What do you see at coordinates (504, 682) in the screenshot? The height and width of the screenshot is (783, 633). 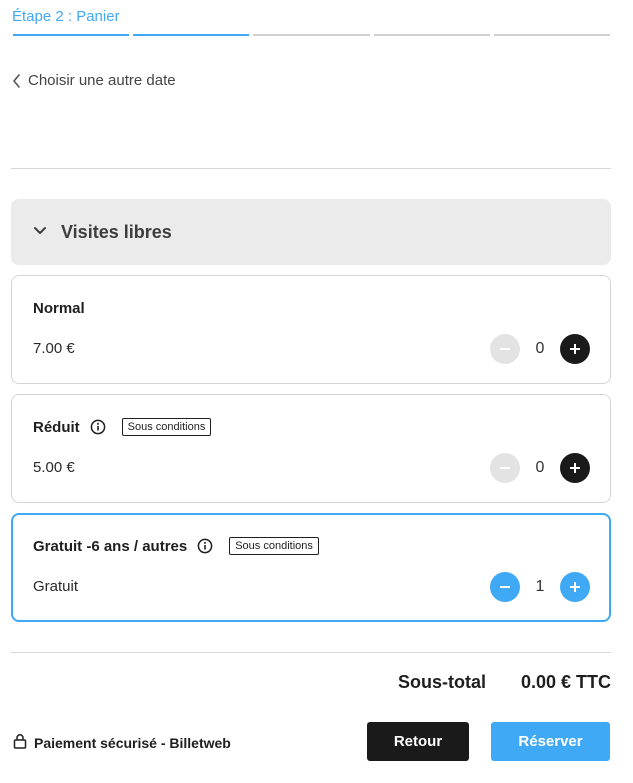 I see `subtotal-row: Sous-total 0.00 € TTC` at bounding box center [504, 682].